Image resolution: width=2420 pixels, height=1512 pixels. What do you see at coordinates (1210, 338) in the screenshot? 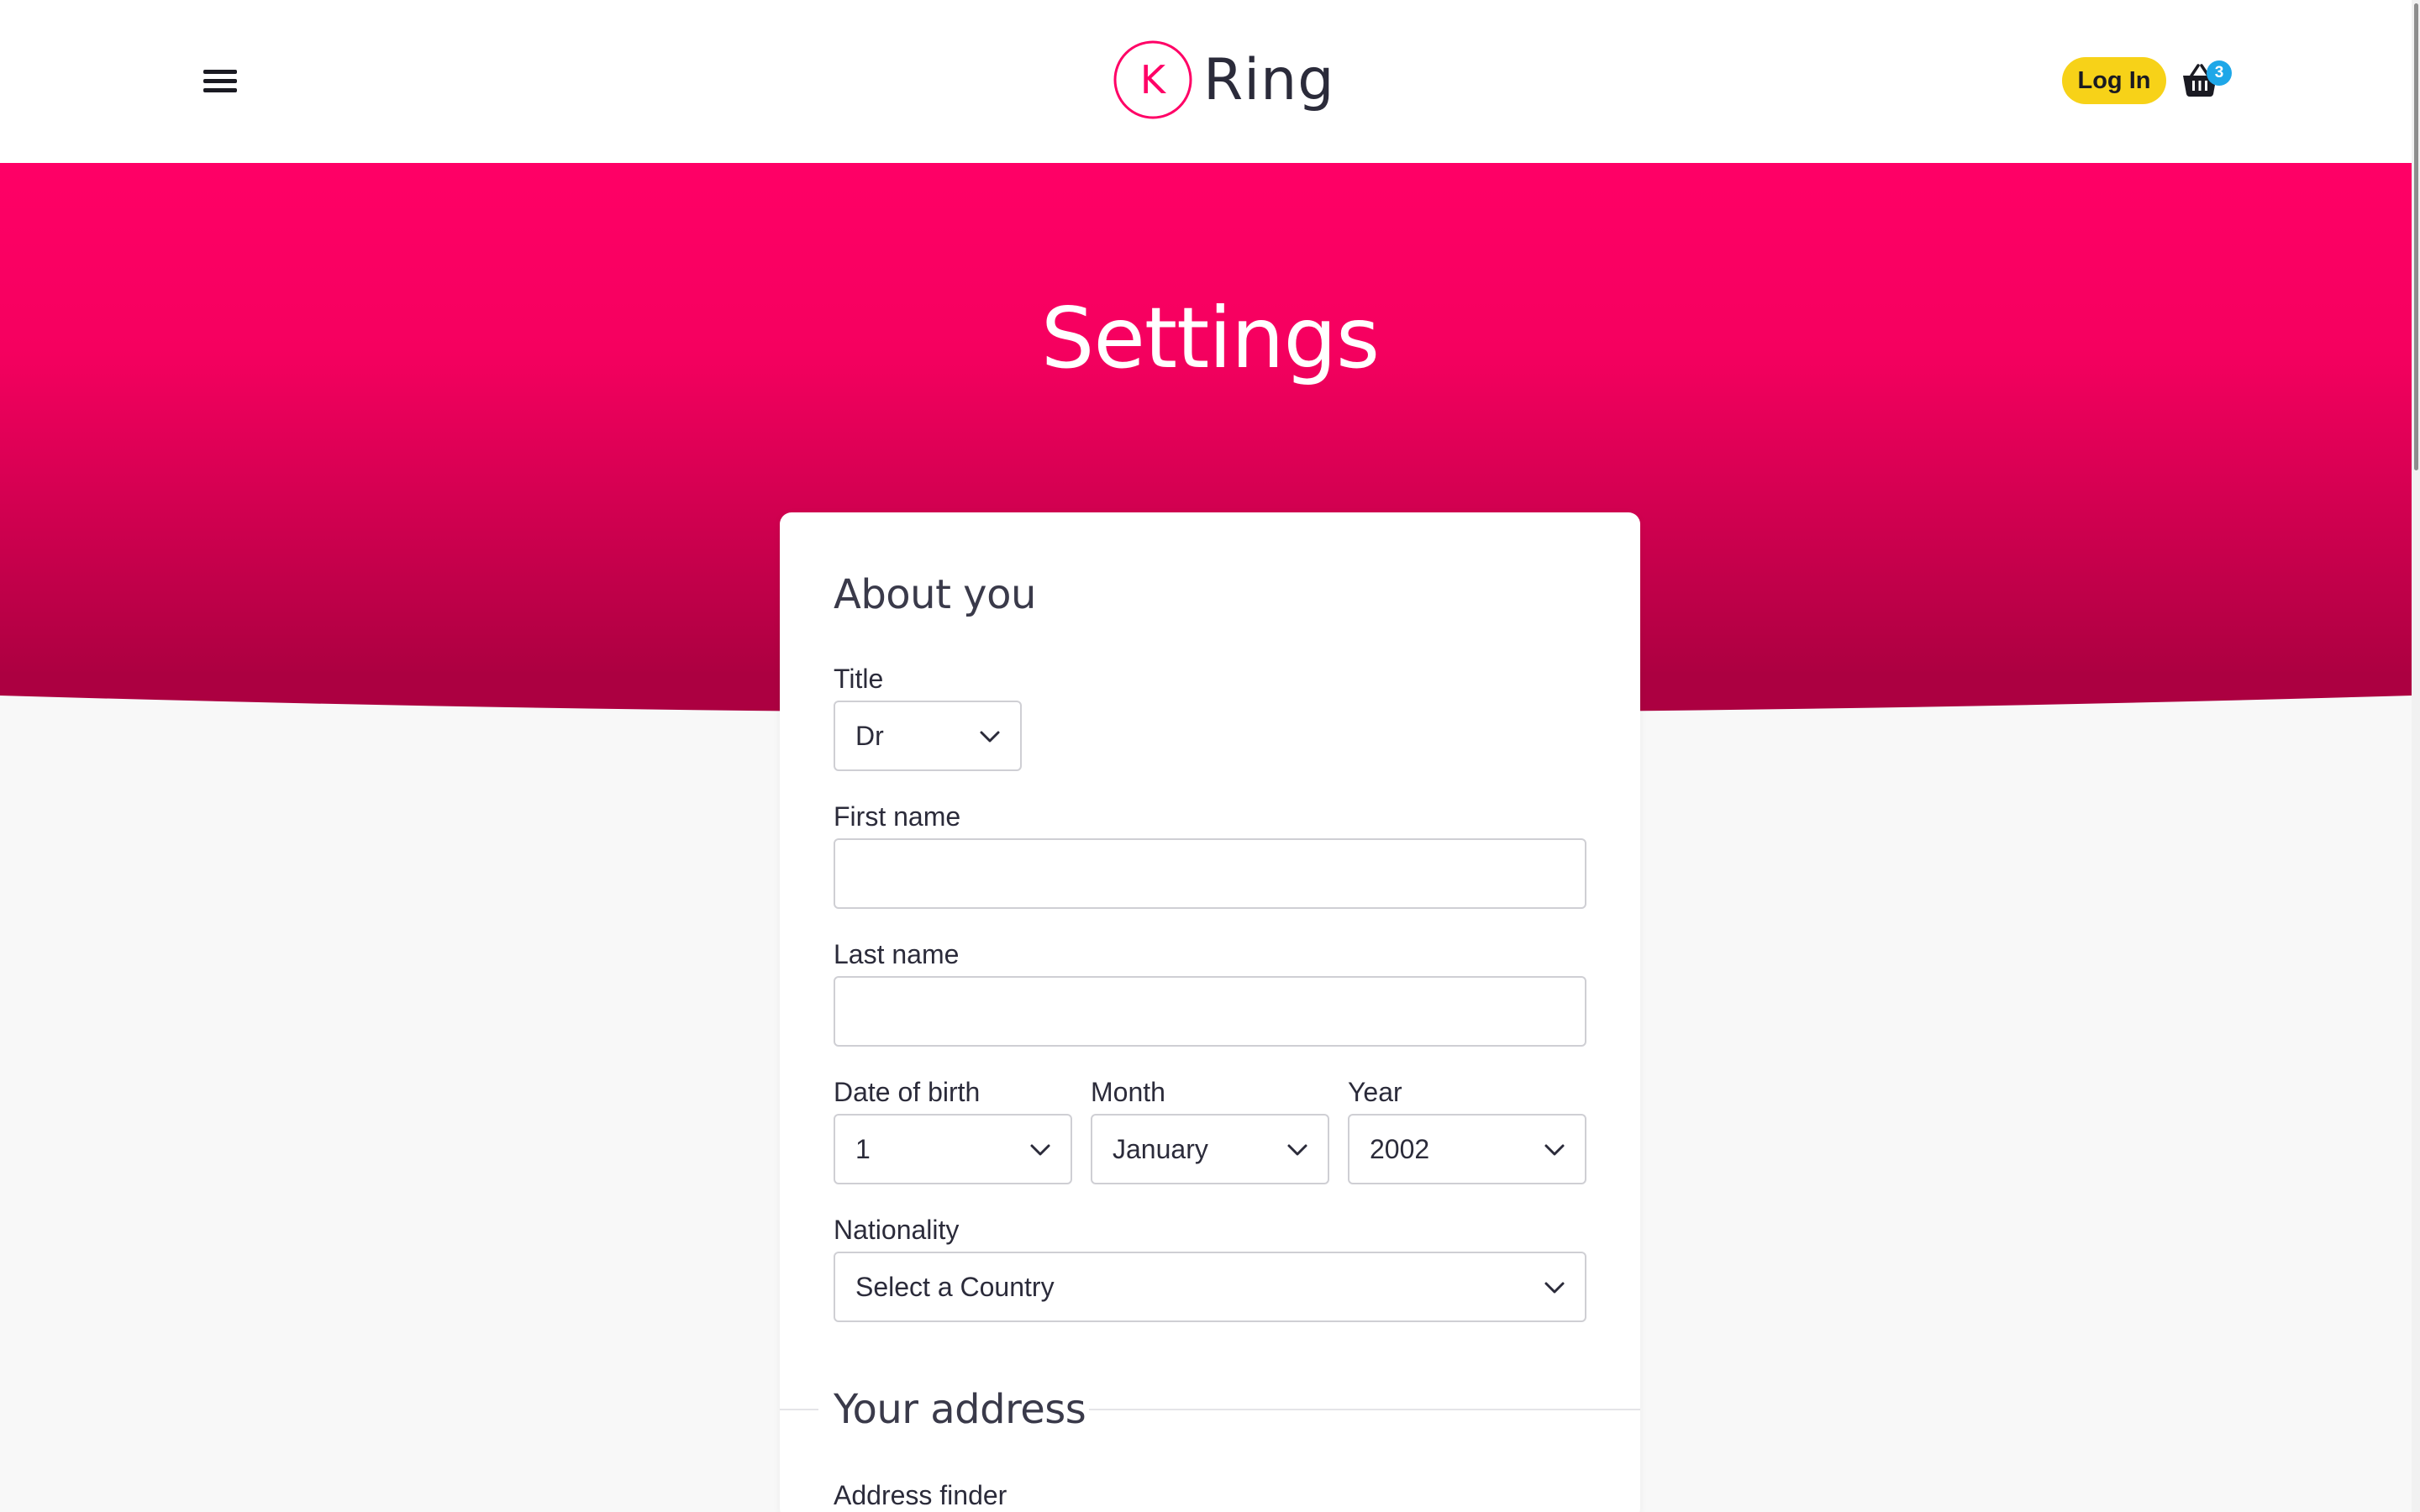
I see `page-title: Settings` at bounding box center [1210, 338].